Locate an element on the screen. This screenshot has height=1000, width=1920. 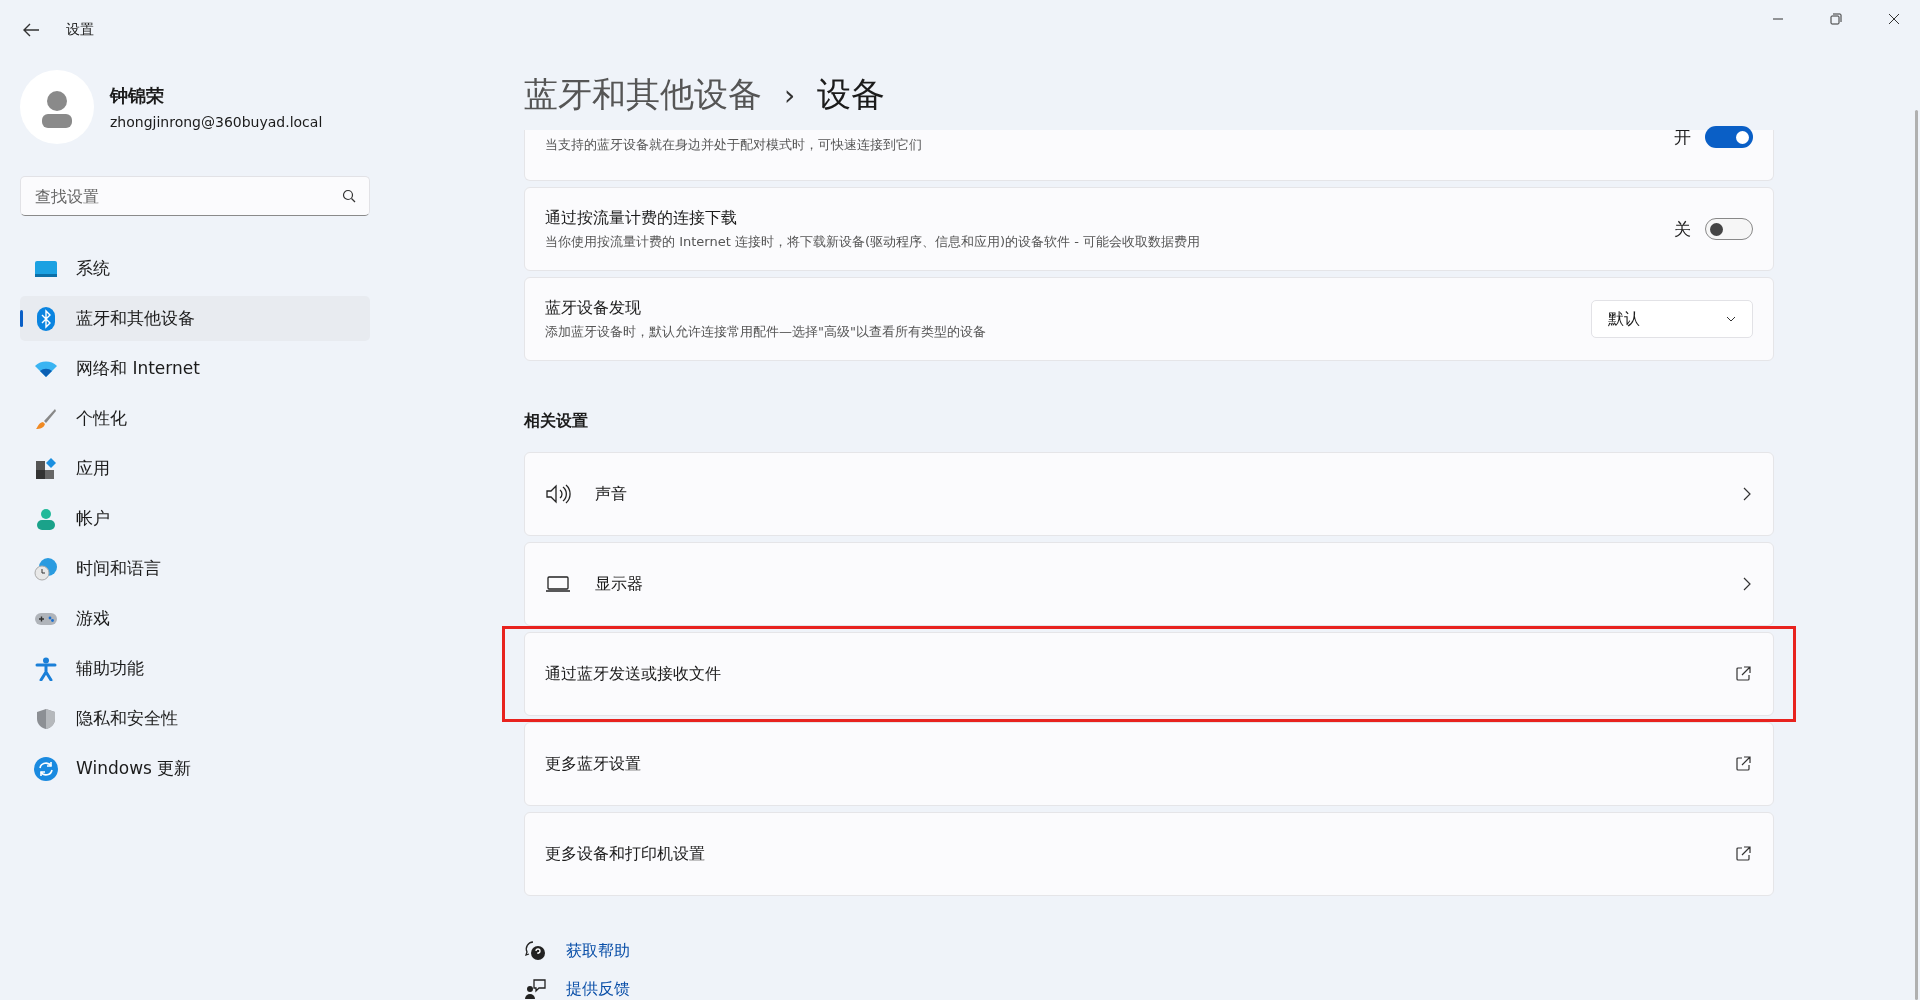
help-chat-icon is located at coordinates (535, 951).